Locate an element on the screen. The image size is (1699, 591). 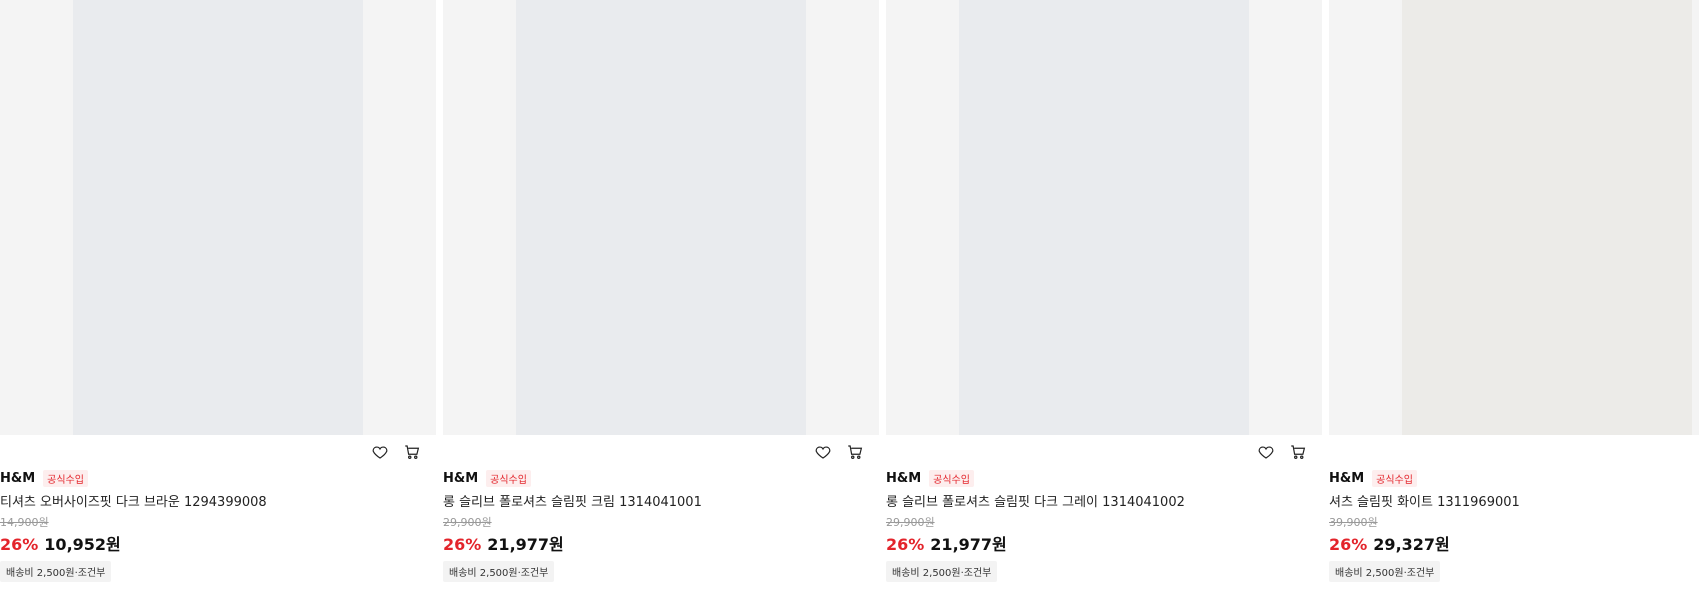
sale-price: 29,327원 is located at coordinates (1411, 544).